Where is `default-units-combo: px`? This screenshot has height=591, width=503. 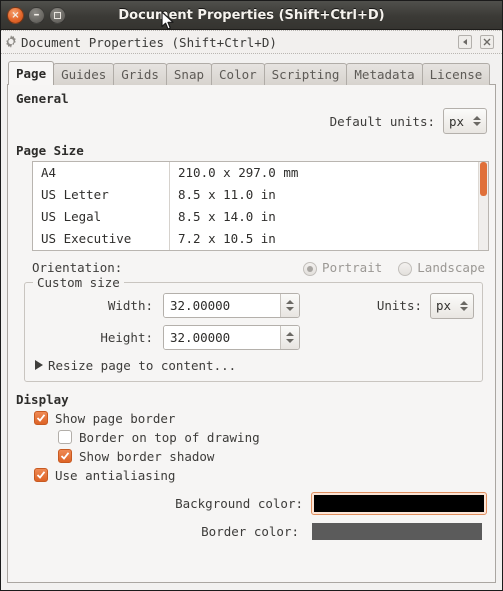
default-units-combo: px is located at coordinates (465, 121).